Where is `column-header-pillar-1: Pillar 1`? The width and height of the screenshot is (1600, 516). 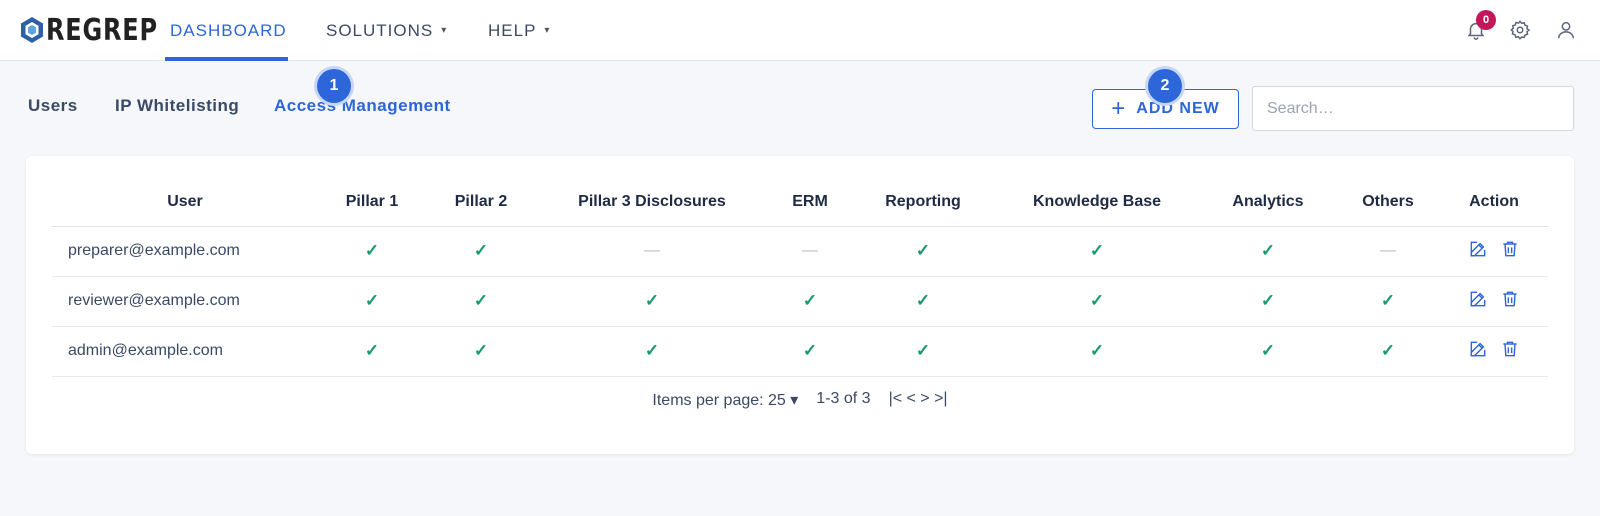
column-header-pillar-1: Pillar 1 is located at coordinates (372, 202).